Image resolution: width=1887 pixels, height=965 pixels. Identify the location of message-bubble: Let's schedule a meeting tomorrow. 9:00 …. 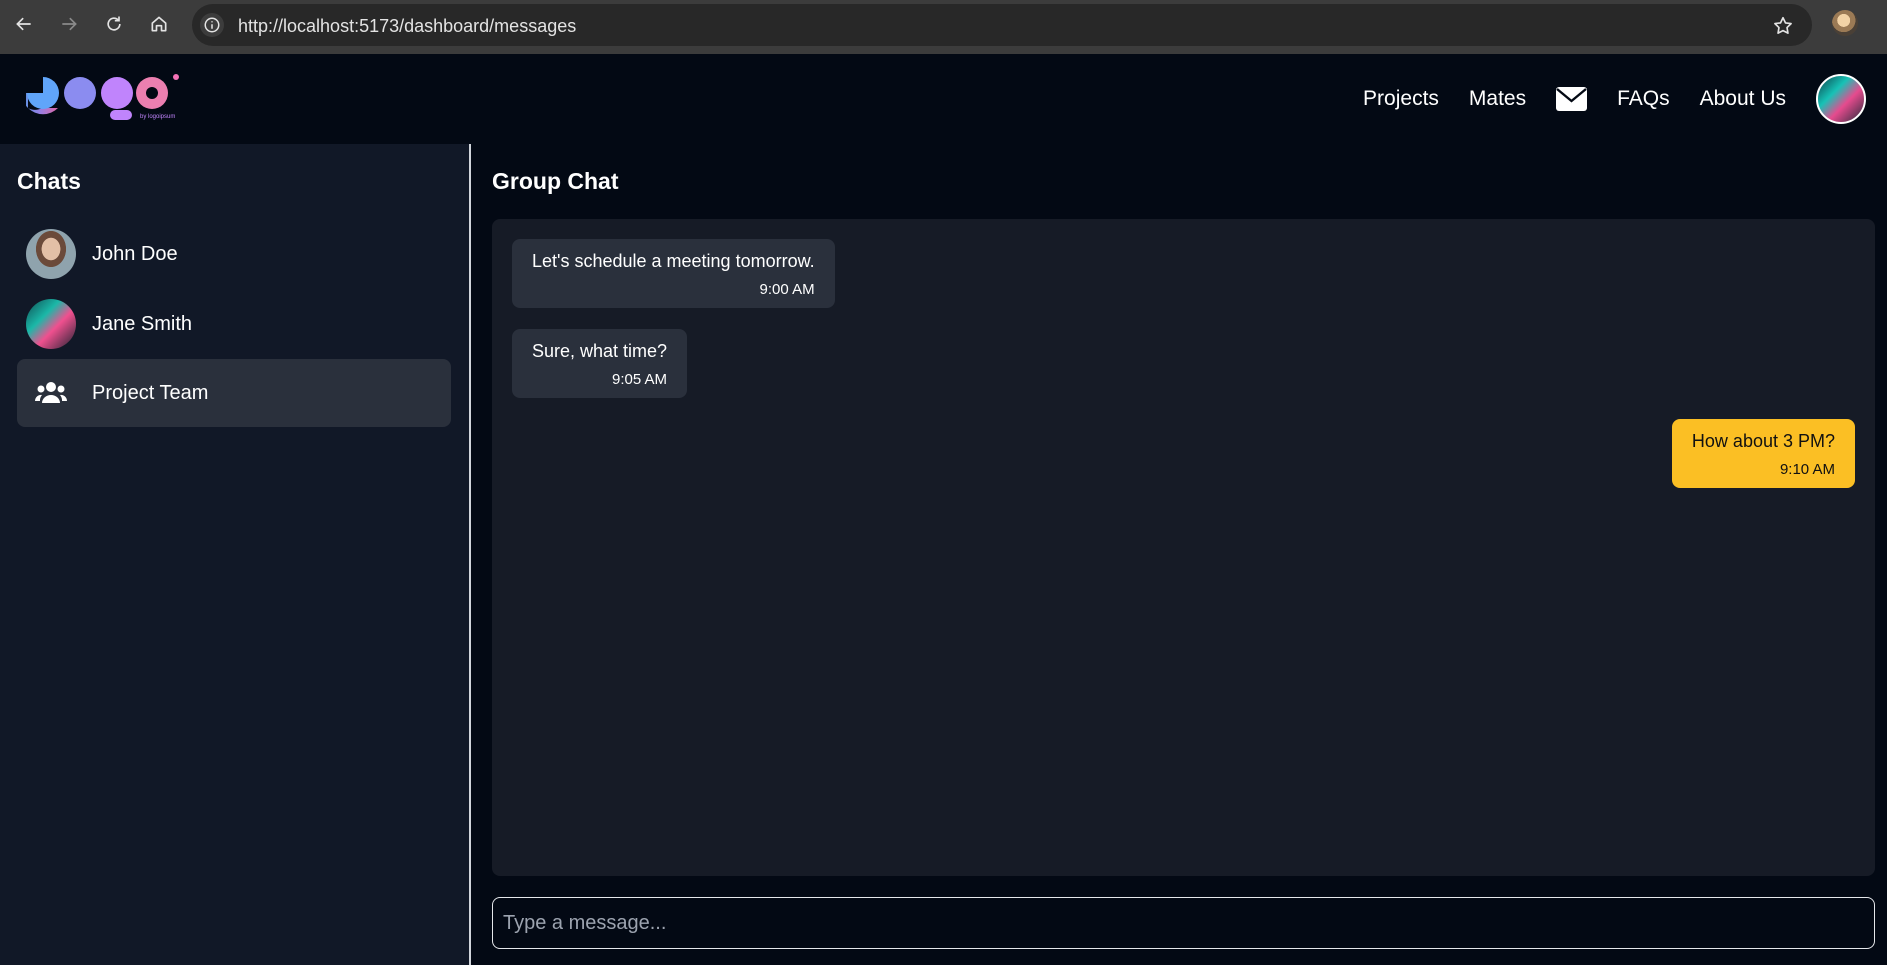
(673, 273).